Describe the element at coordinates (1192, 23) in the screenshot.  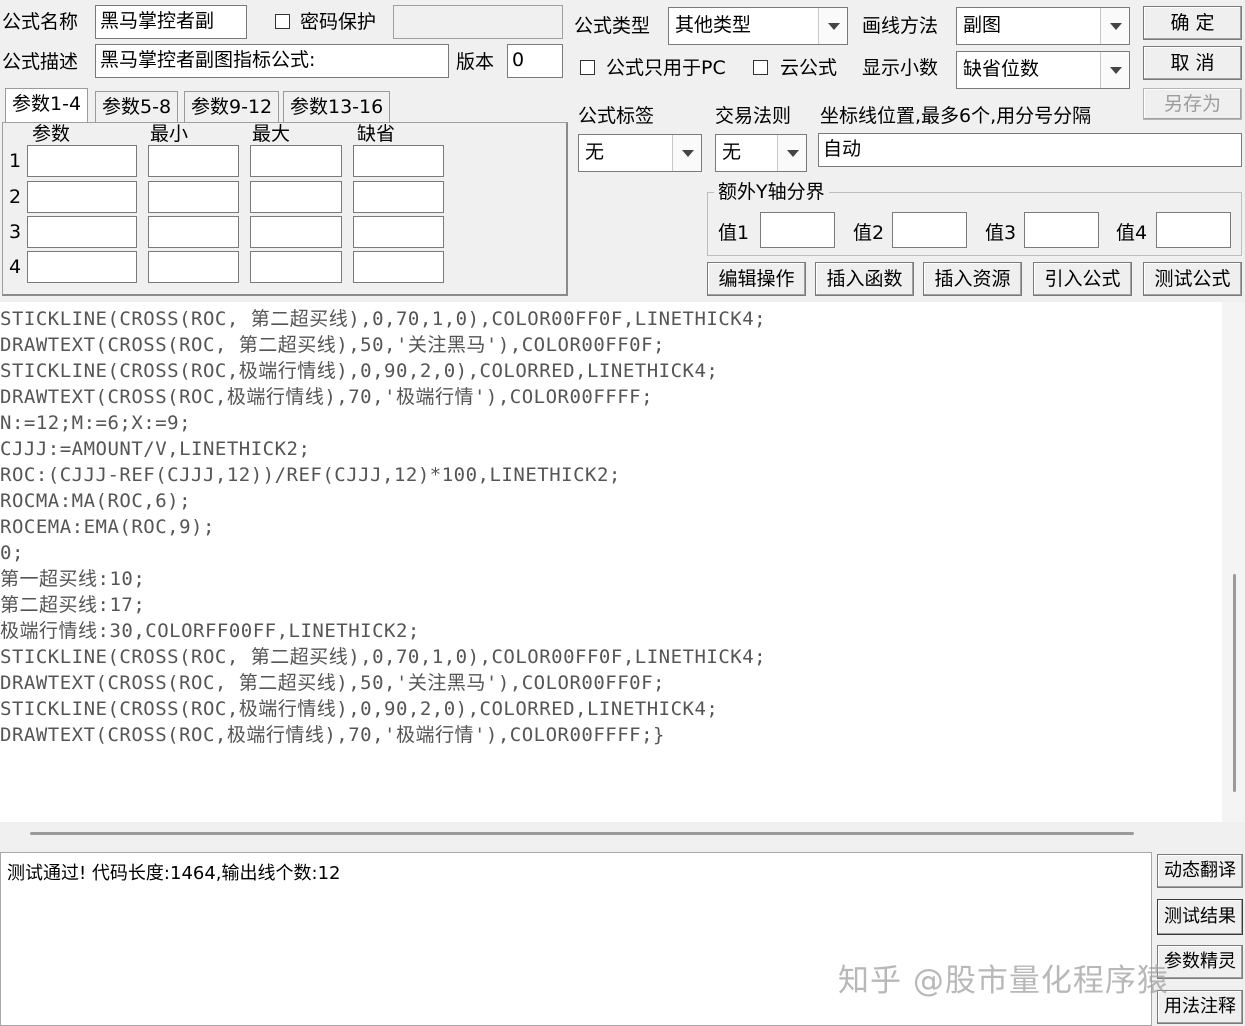
I see `ok-button: 确 定` at that location.